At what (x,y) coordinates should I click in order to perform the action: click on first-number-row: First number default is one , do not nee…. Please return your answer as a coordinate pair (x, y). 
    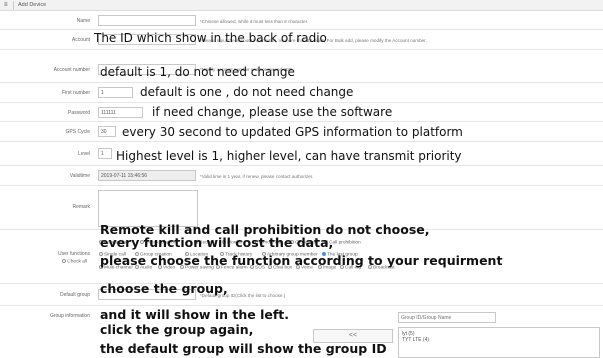
    Looking at the image, I should click on (301, 93).